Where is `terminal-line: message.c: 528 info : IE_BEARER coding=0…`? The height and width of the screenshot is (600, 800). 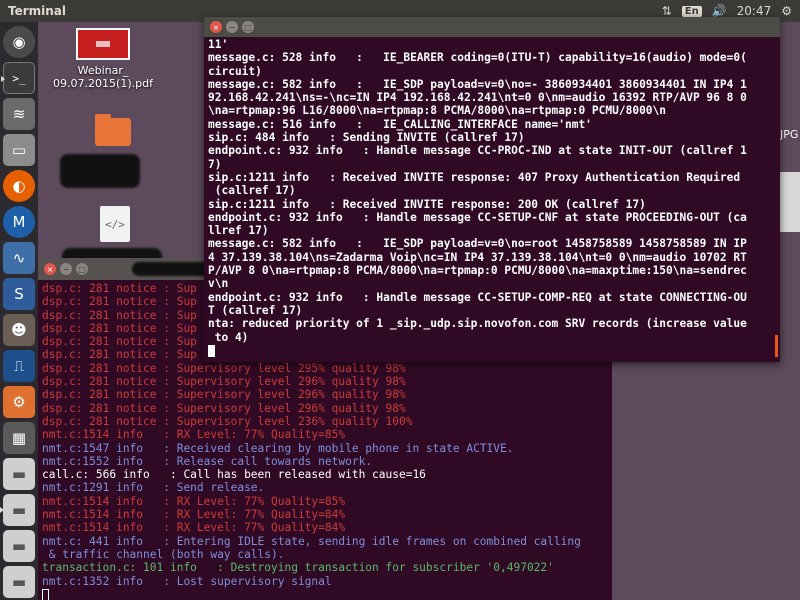 terminal-line: message.c: 528 info : IE_BEARER coding=0… is located at coordinates (477, 58).